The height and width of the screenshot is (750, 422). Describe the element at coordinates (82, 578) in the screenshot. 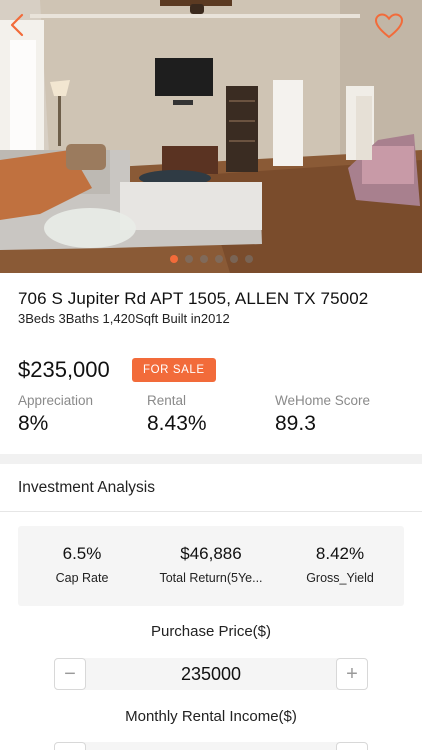

I see `metric-label: Cap Rate` at that location.